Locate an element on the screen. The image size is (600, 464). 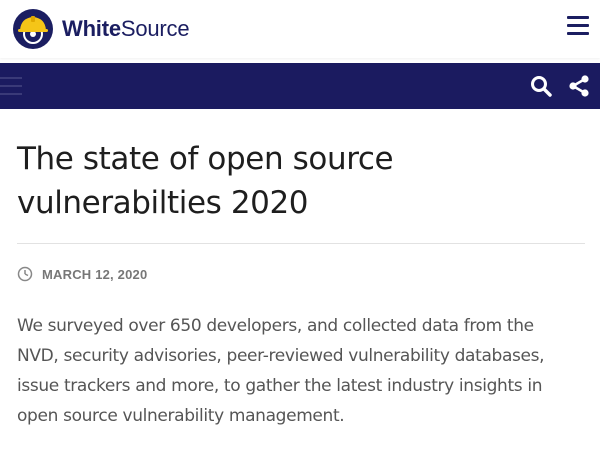
brand-name-bold: White is located at coordinates (91, 28).